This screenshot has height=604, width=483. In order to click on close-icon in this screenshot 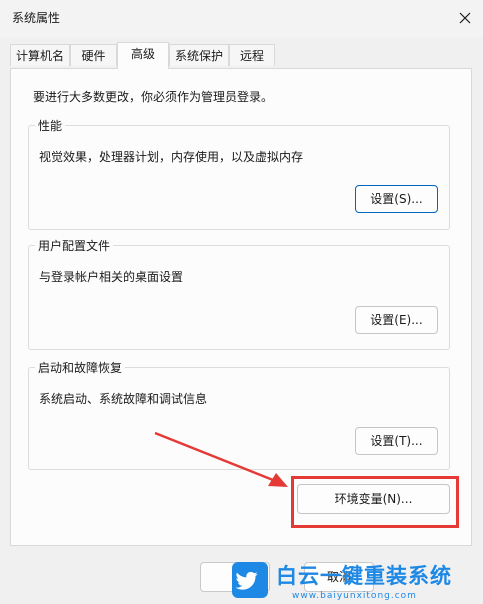, I will do `click(465, 18)`.